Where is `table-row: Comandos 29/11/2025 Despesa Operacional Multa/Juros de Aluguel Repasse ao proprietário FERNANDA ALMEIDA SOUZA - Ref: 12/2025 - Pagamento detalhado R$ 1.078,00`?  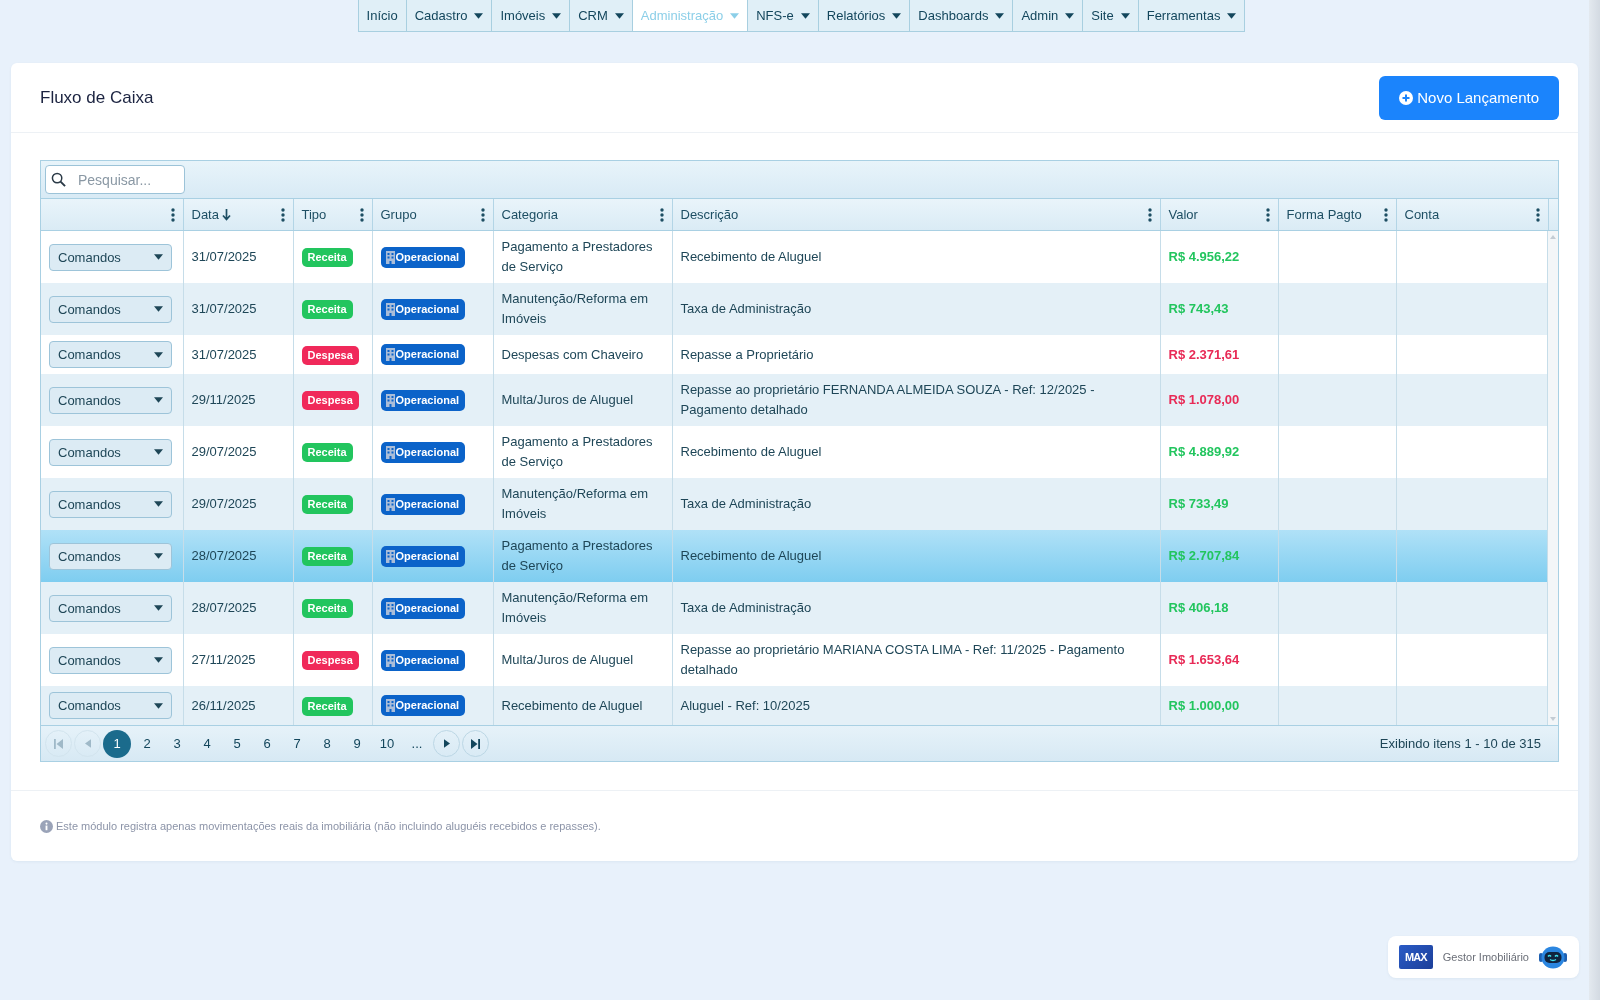 table-row: Comandos 29/11/2025 Despesa Operacional Multa/Juros de Aluguel Repasse ao proprietário FERNANDA ALMEIDA SOUZA - Ref: 12/2025 - Pagamento detalhado R$ 1.078,00 is located at coordinates (794, 400).